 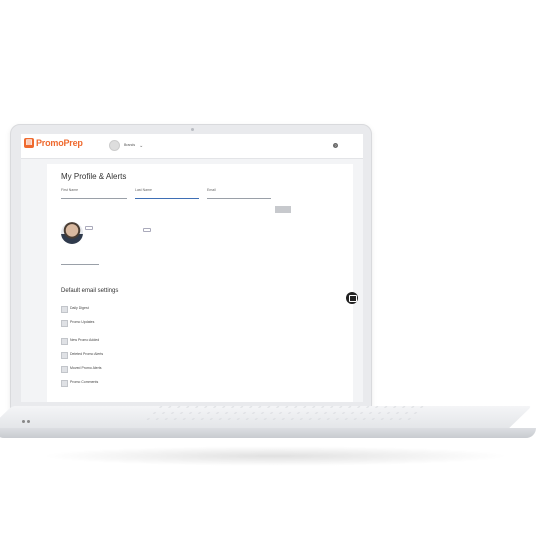 What do you see at coordinates (87, 354) in the screenshot?
I see `option-title: Deleted Promo Alerts` at bounding box center [87, 354].